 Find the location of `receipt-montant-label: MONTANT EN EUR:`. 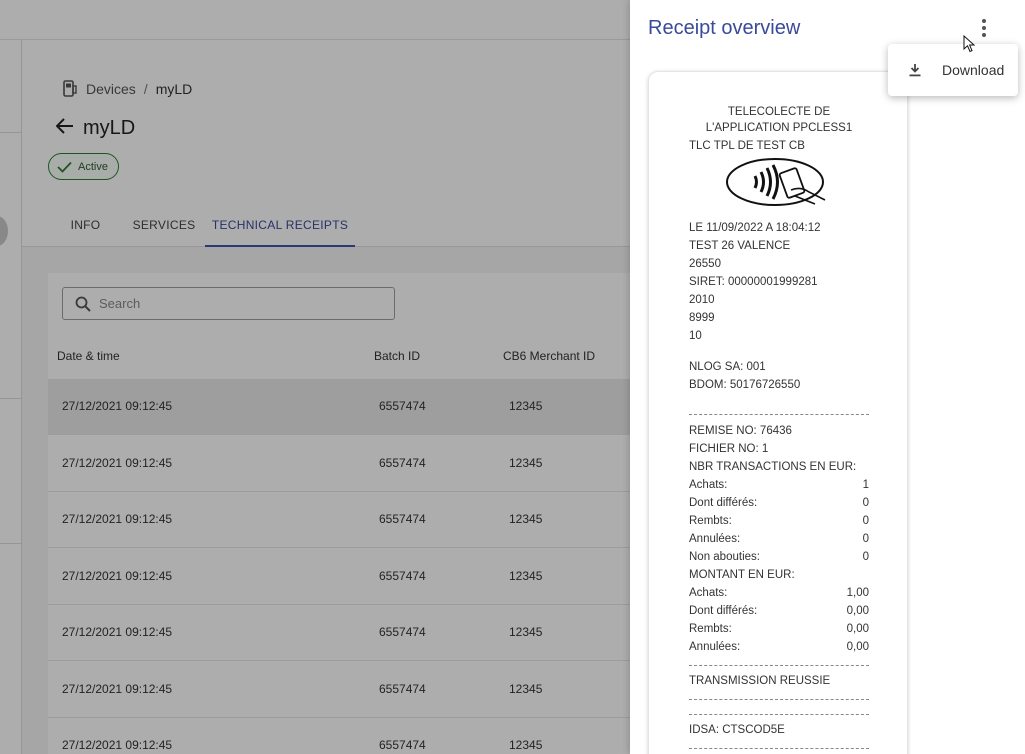

receipt-montant-label: MONTANT EN EUR: is located at coordinates (742, 575).